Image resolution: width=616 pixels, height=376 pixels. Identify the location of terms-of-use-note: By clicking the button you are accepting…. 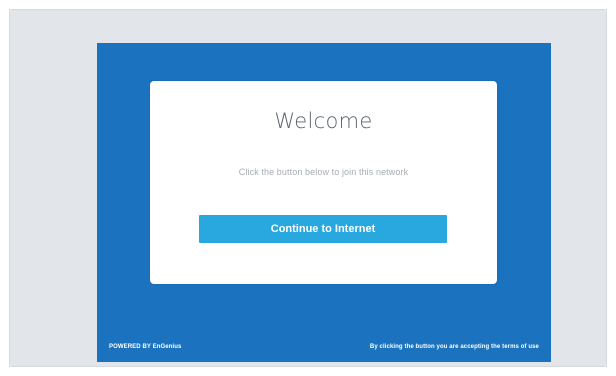
(454, 347).